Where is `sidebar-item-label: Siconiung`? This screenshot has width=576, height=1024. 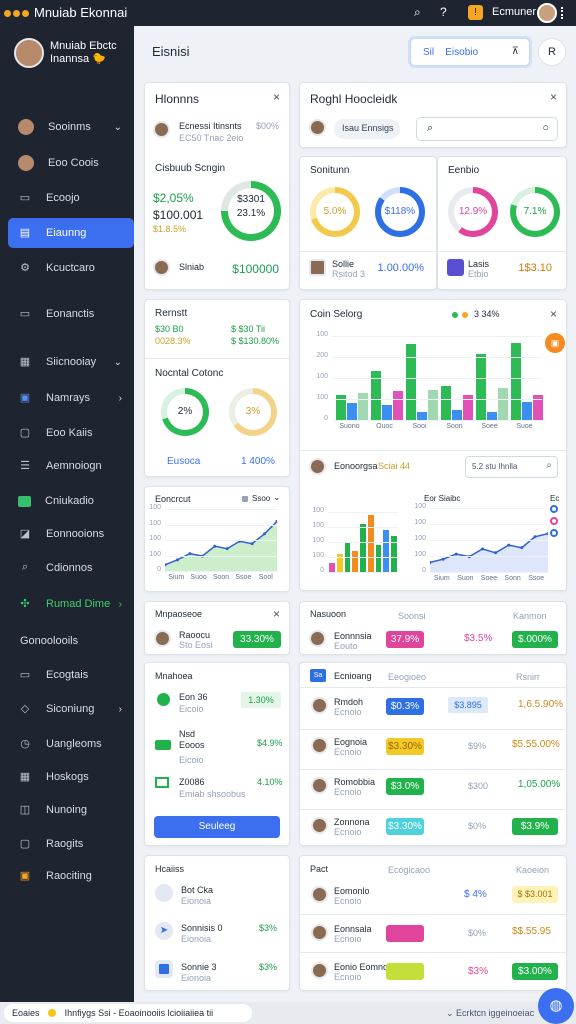
sidebar-item-label: Siconiung is located at coordinates (70, 709).